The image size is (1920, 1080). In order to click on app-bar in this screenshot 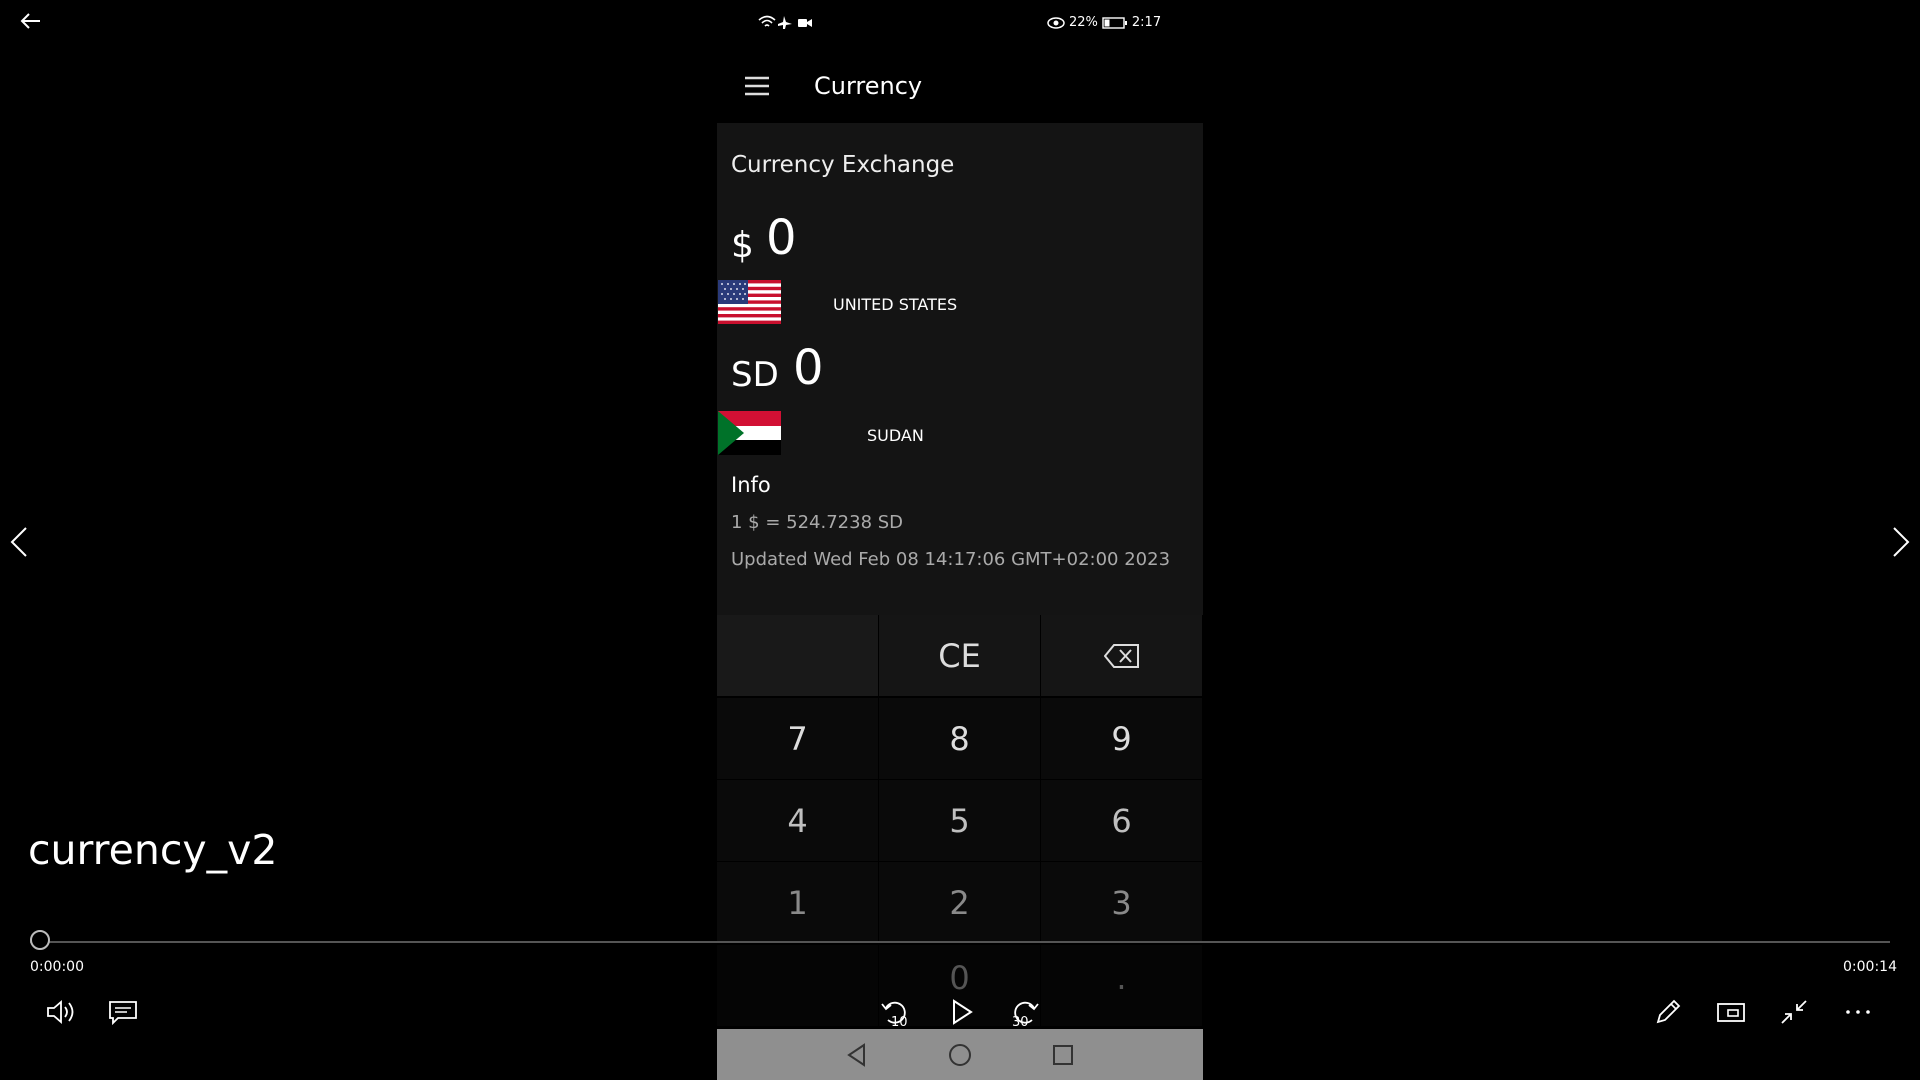, I will do `click(960, 91)`.